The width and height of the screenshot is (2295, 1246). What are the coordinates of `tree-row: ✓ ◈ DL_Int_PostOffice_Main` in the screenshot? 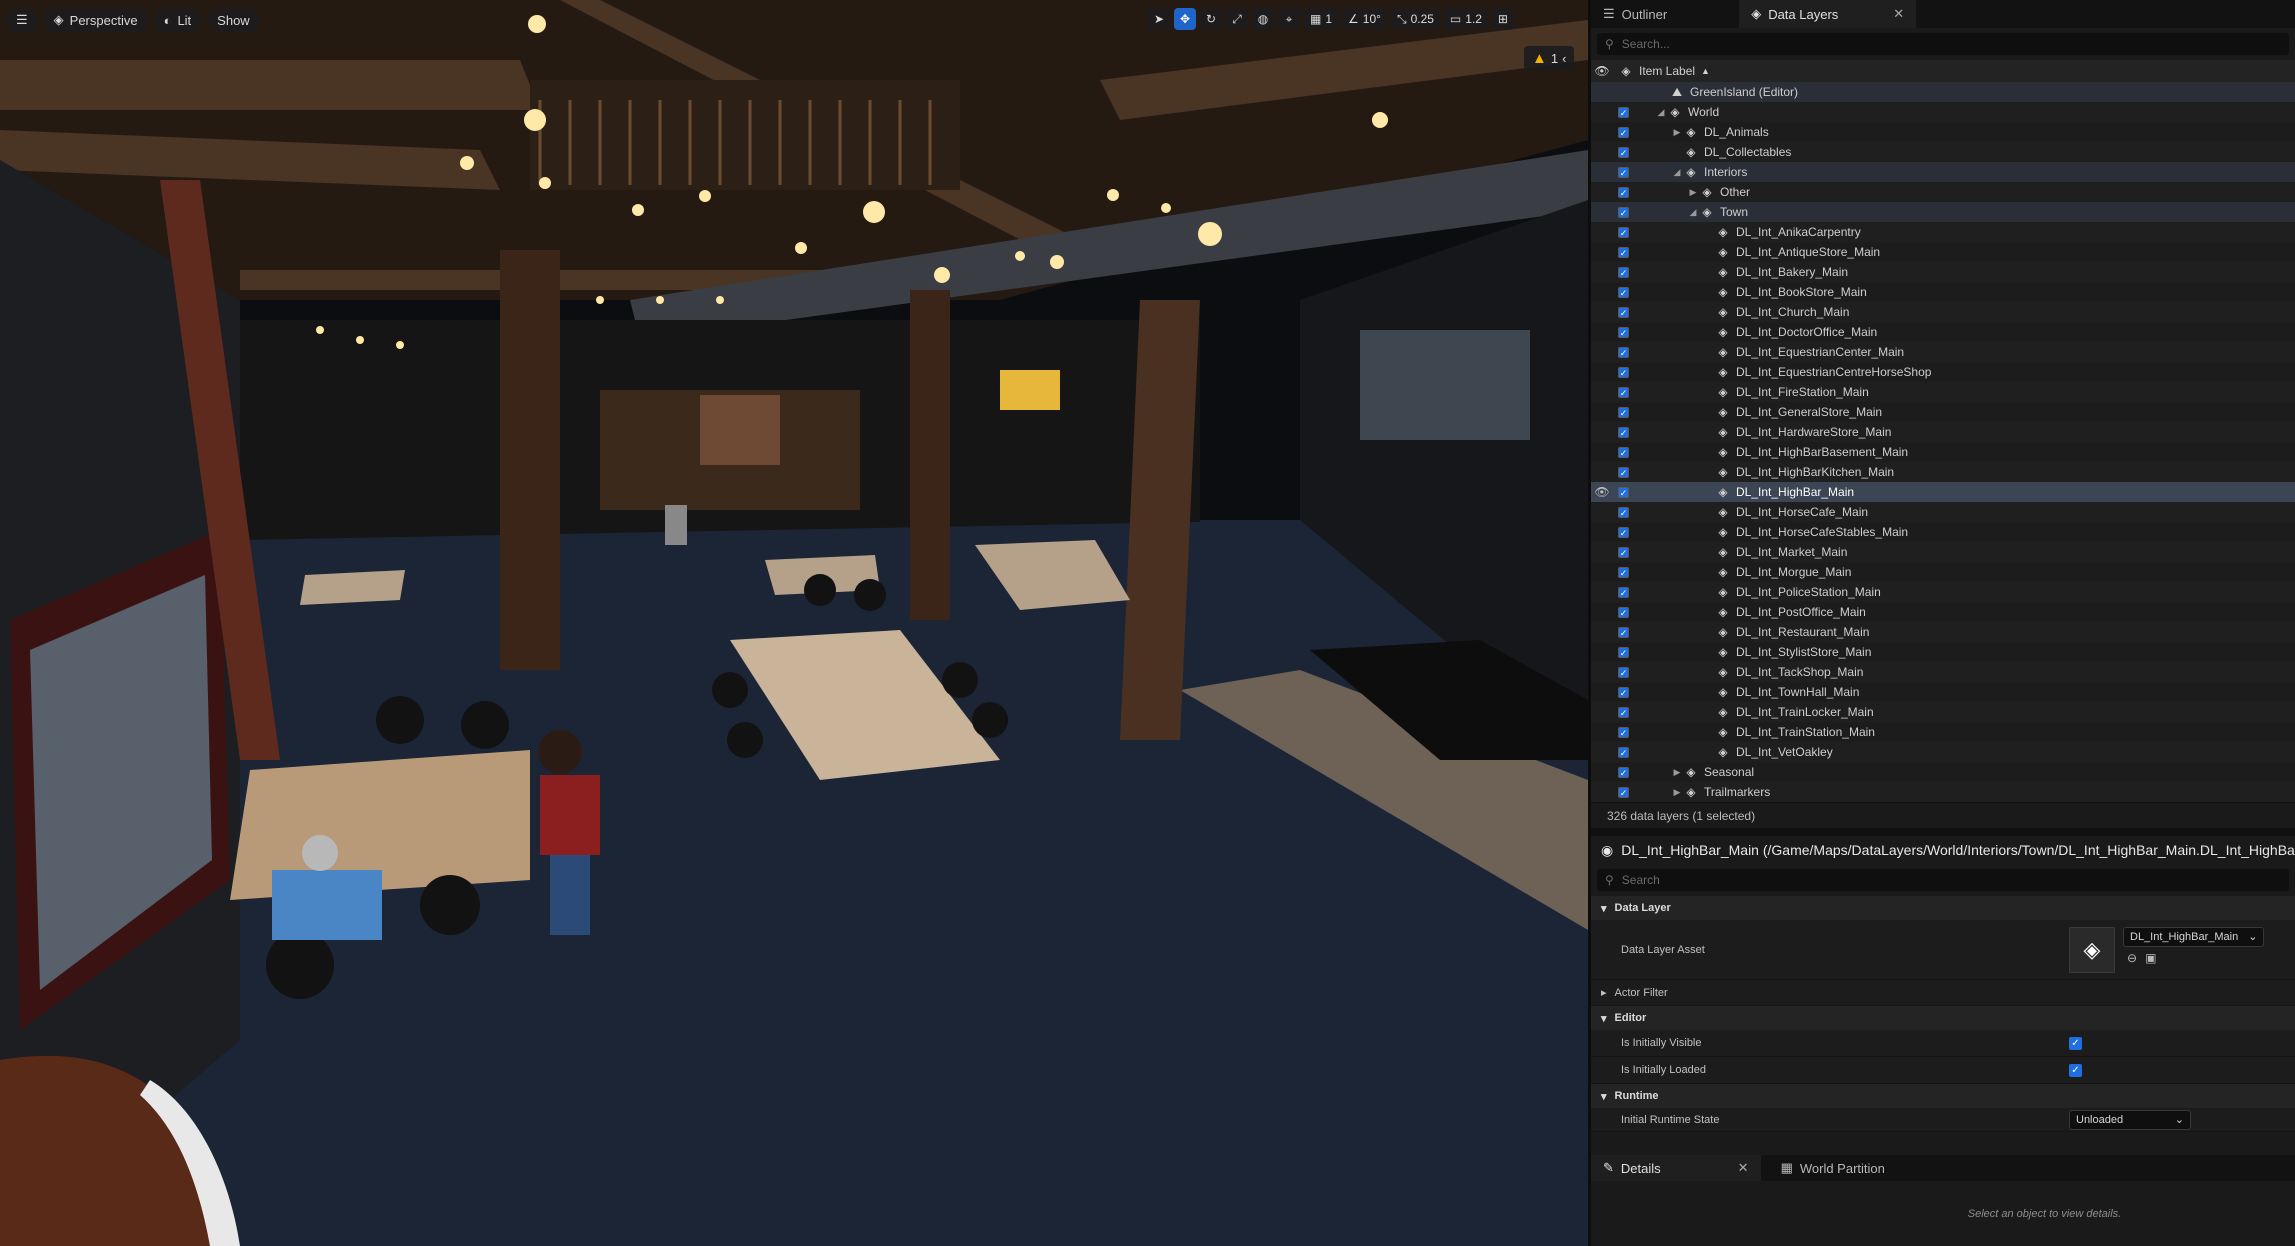 It's located at (1943, 612).